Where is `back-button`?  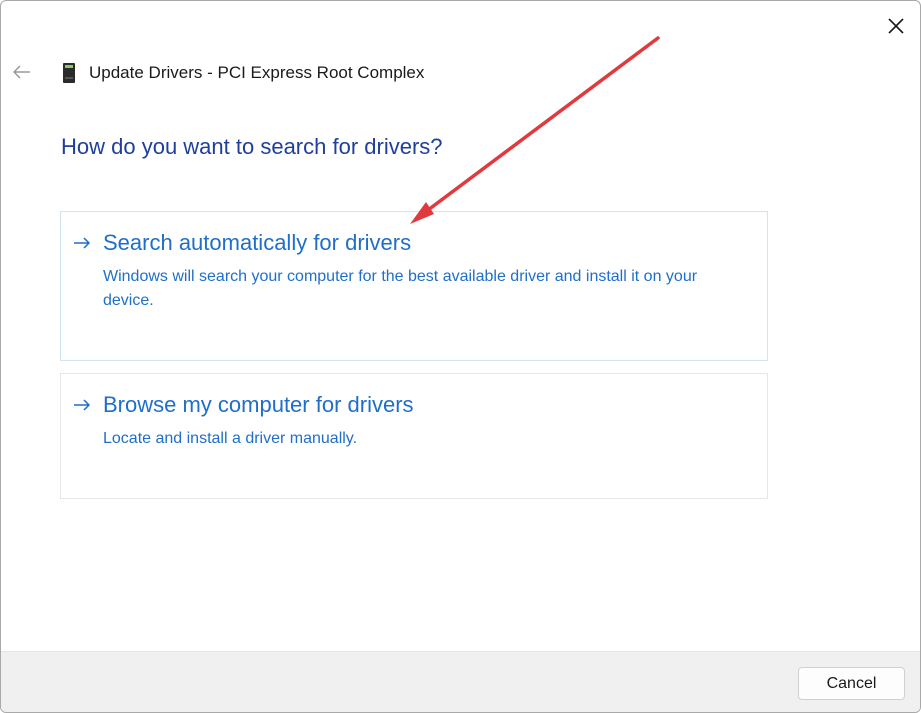
back-button is located at coordinates (22, 72).